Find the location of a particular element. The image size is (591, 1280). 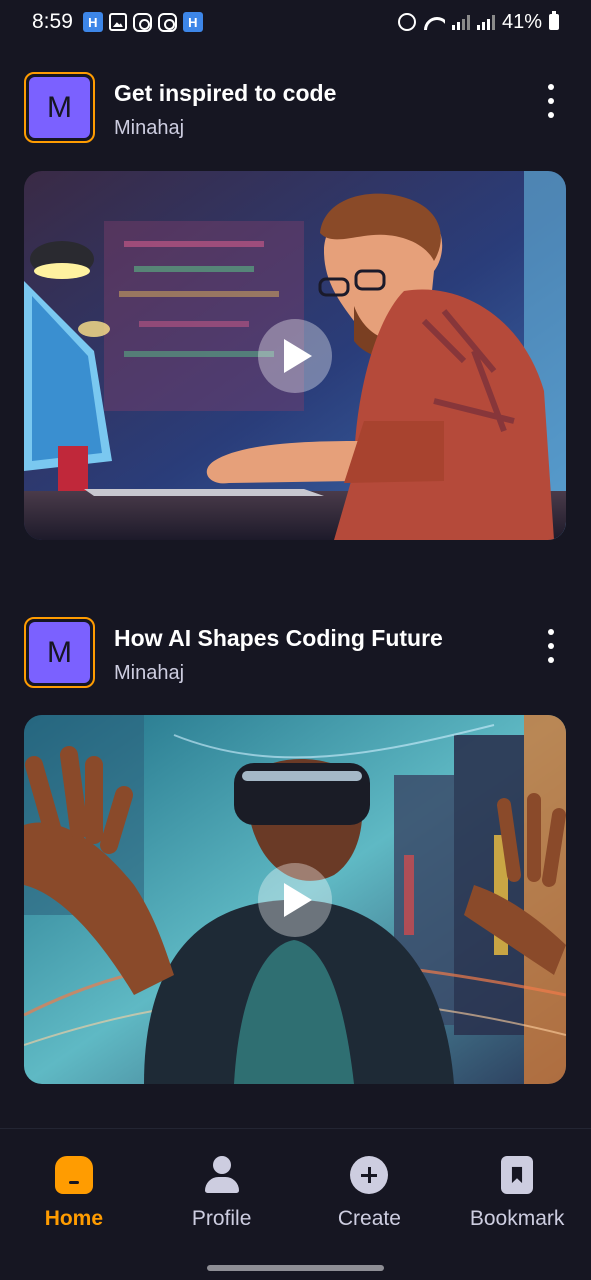

tab-home: Home is located at coordinates (74, 1193).